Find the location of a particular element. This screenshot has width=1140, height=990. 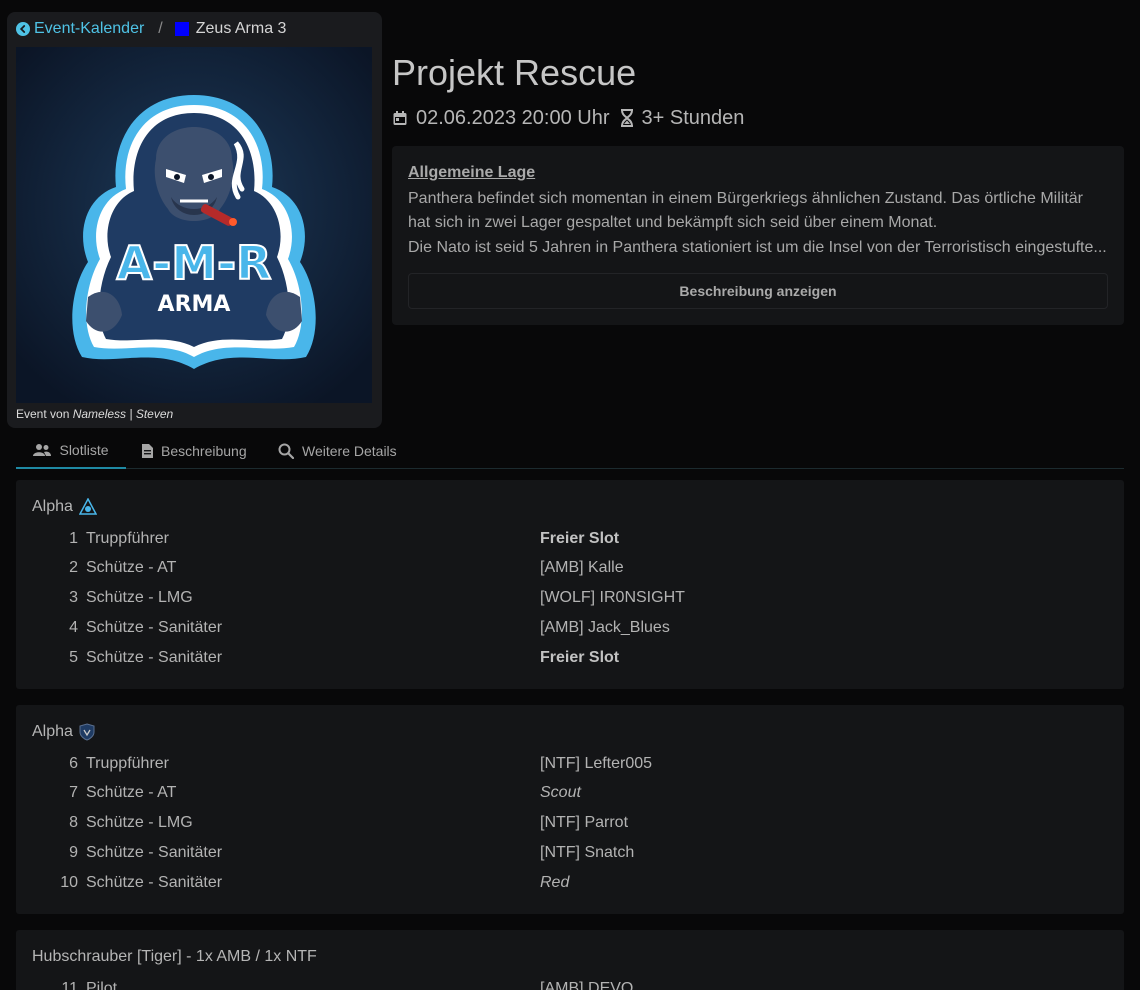

slot-player: [NTF] Snatch is located at coordinates (587, 852).